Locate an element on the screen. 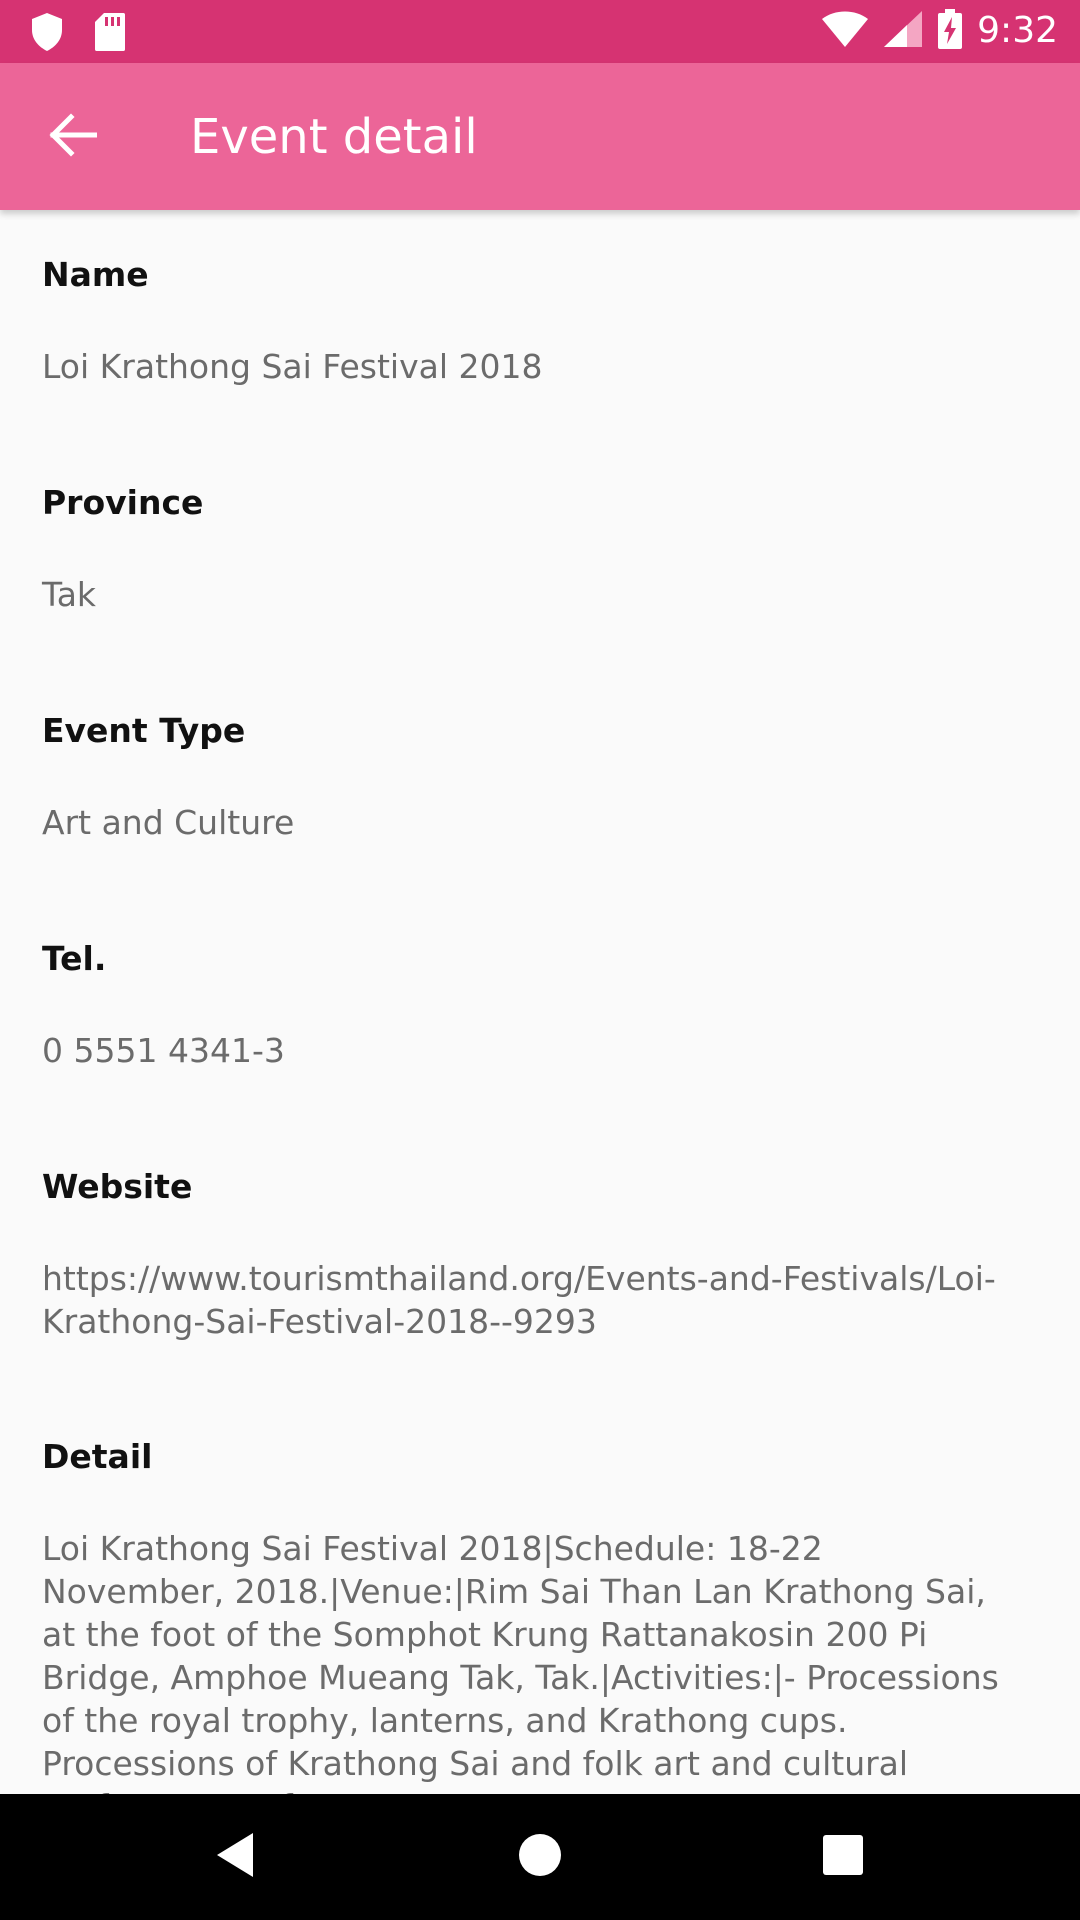  cellular-signal-icon is located at coordinates (903, 31).